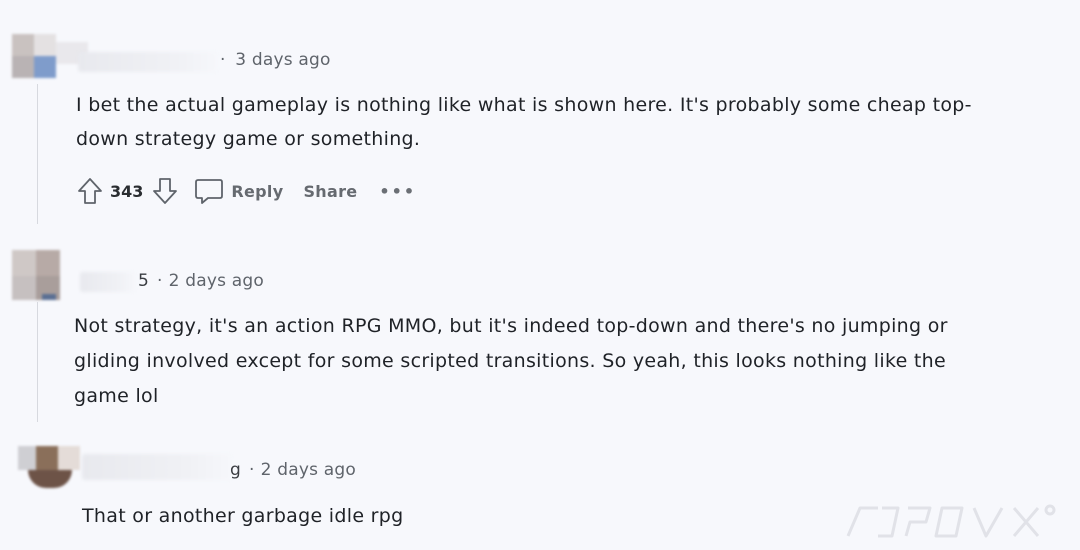 Image resolution: width=1080 pixels, height=550 pixels. What do you see at coordinates (143, 281) in the screenshot?
I see `username-suffix: 5` at bounding box center [143, 281].